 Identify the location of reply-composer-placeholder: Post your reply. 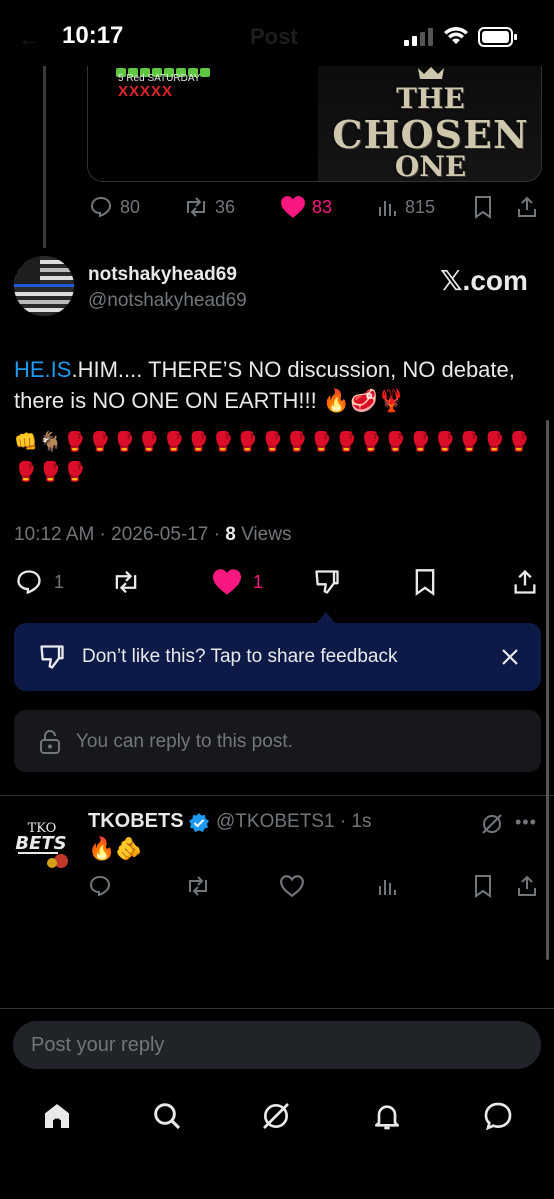
(98, 1045).